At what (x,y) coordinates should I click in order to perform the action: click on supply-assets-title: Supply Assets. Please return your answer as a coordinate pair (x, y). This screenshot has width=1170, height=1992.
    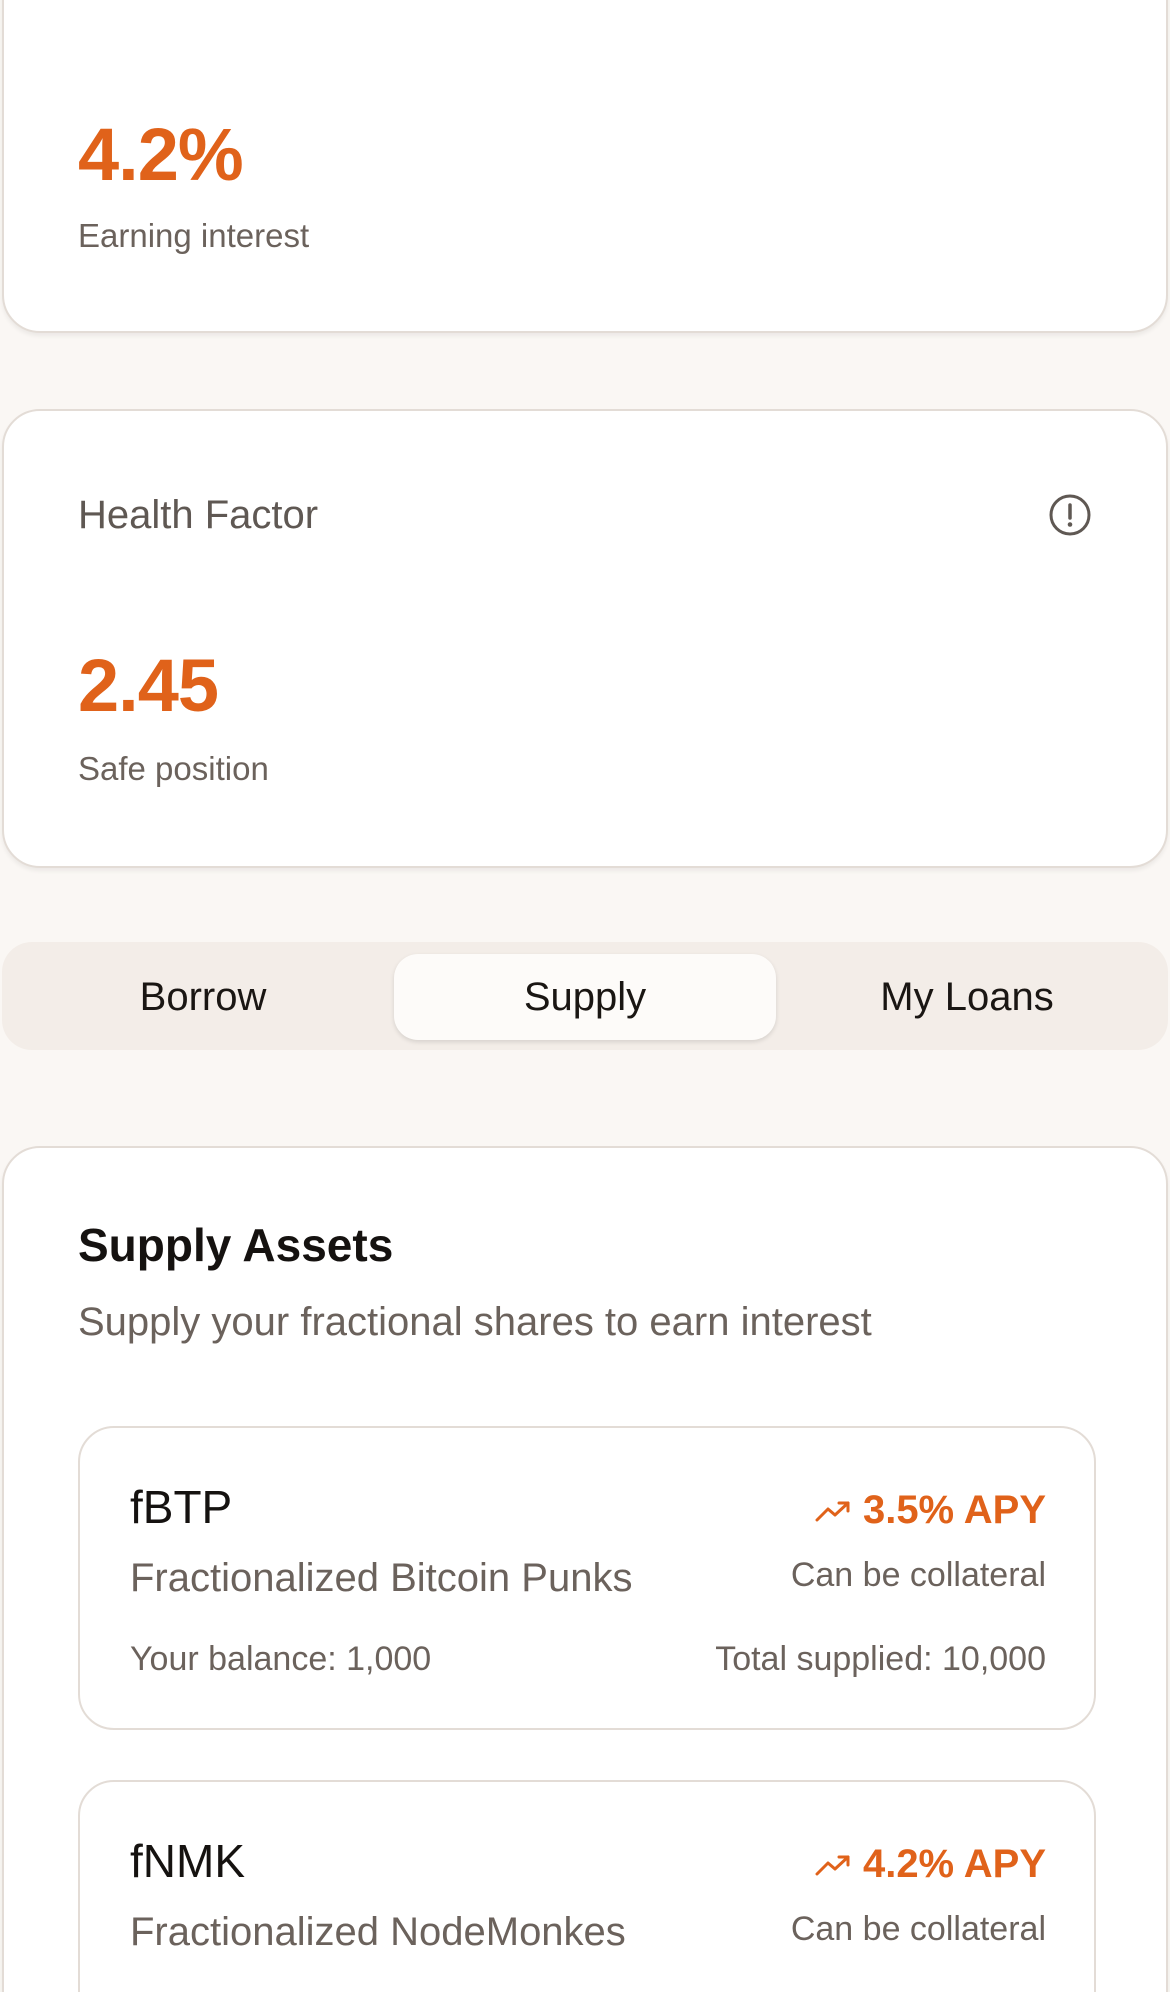
    Looking at the image, I should click on (236, 1245).